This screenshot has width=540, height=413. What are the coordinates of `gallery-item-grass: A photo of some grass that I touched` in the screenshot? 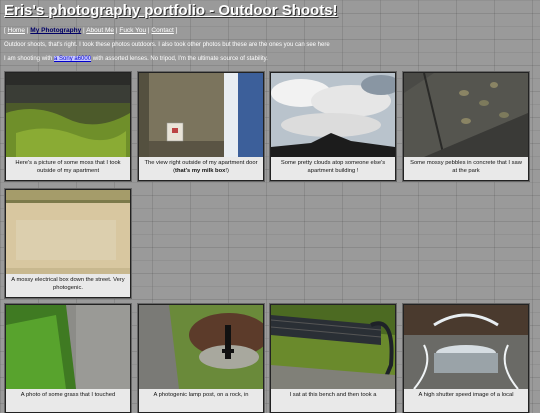 It's located at (68, 358).